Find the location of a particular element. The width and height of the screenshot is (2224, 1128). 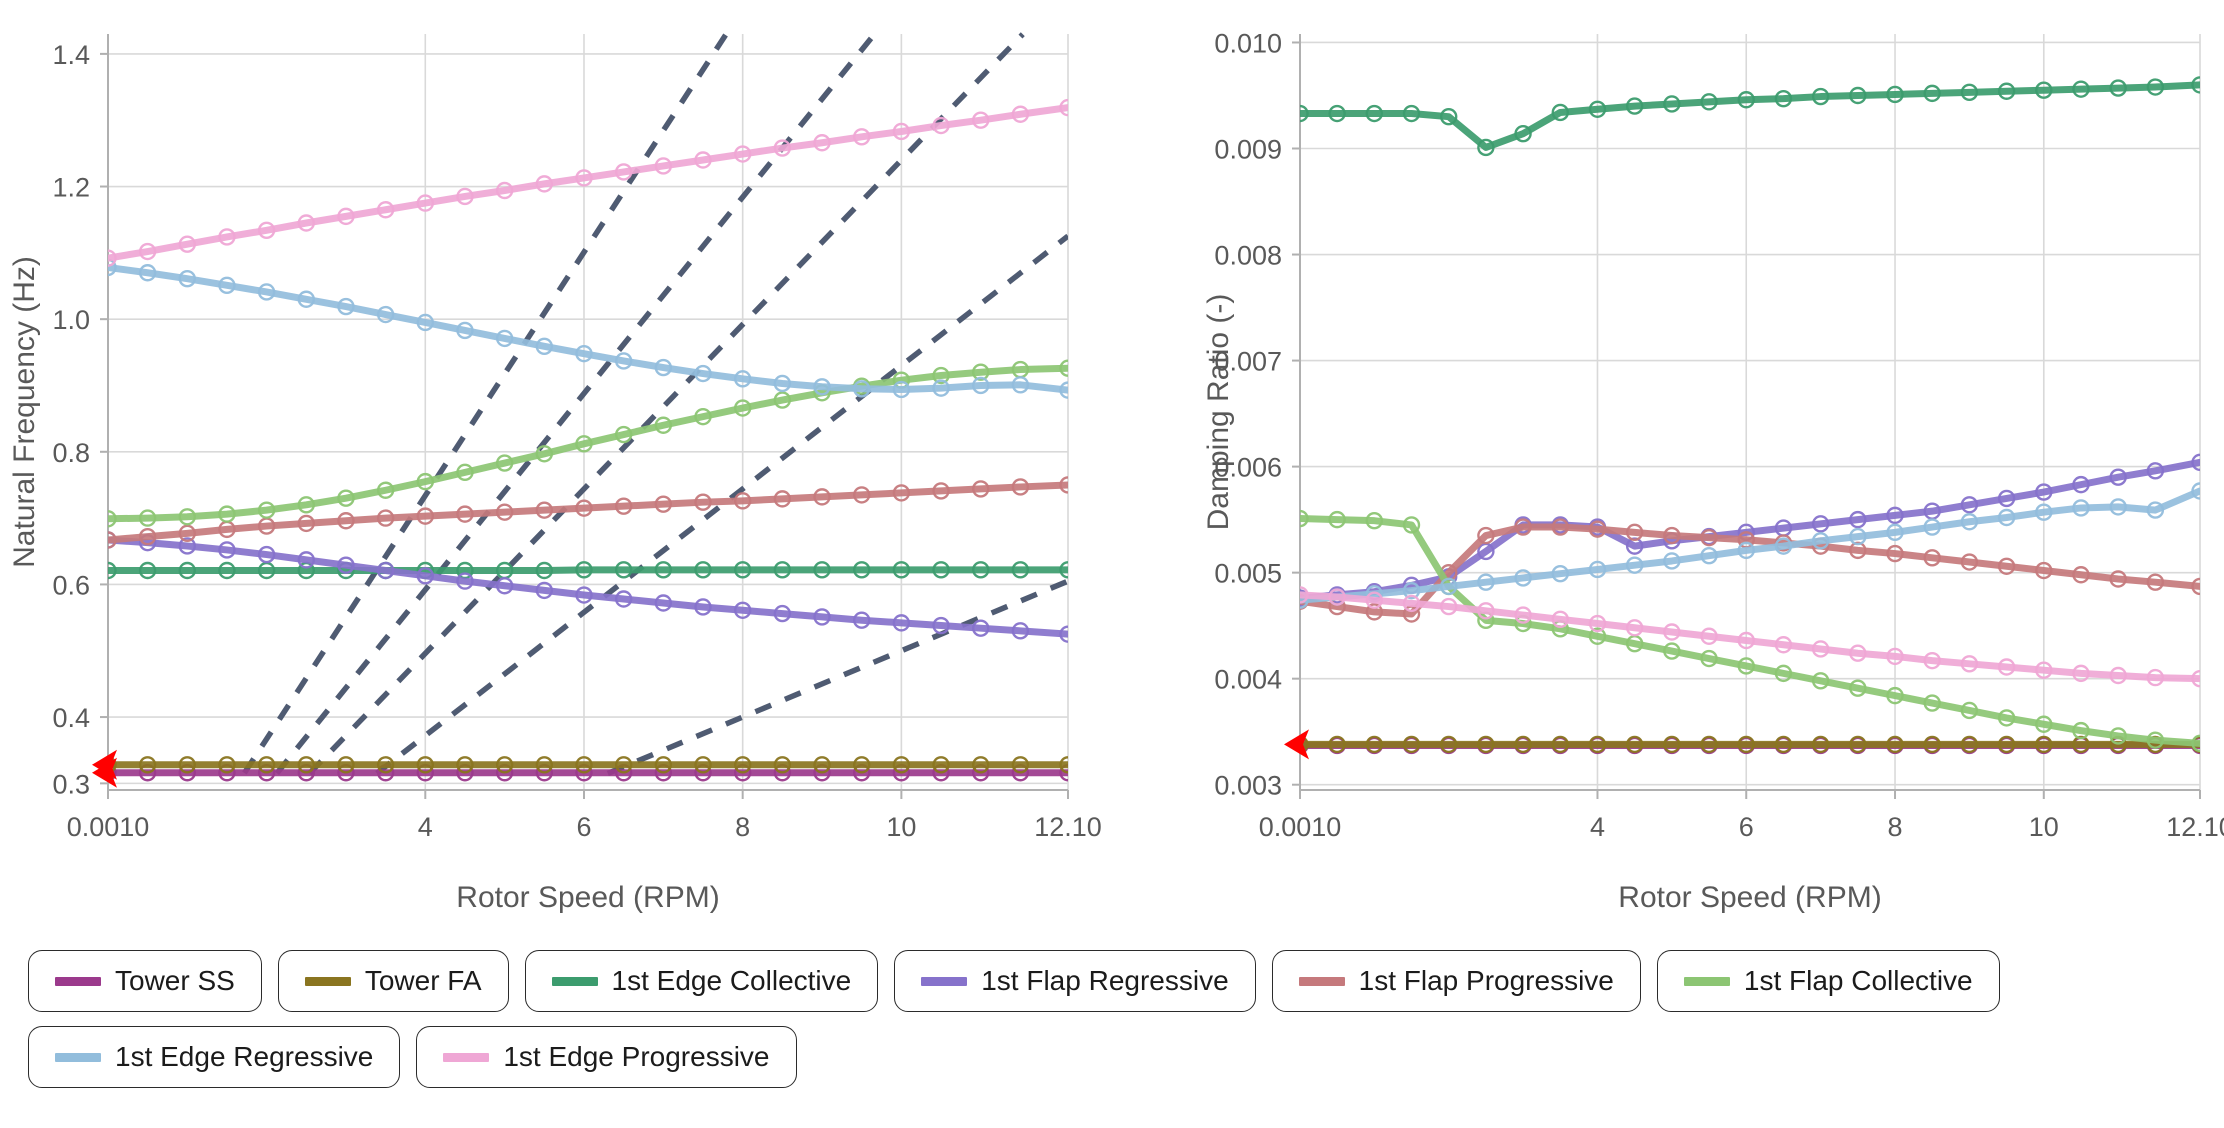

legend-label: 1st Flap Regressive is located at coordinates (1105, 980).